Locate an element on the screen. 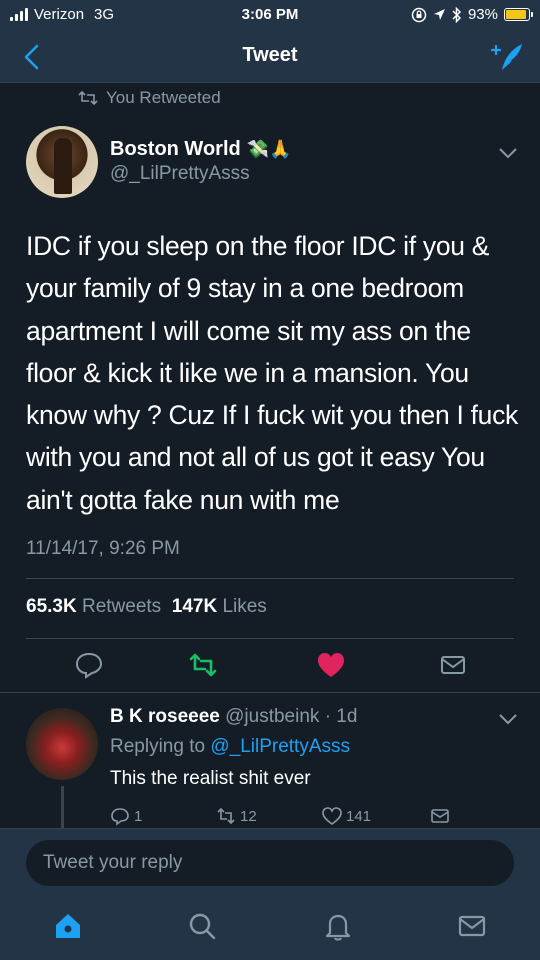 The width and height of the screenshot is (540, 960). thread-line is located at coordinates (62, 807).